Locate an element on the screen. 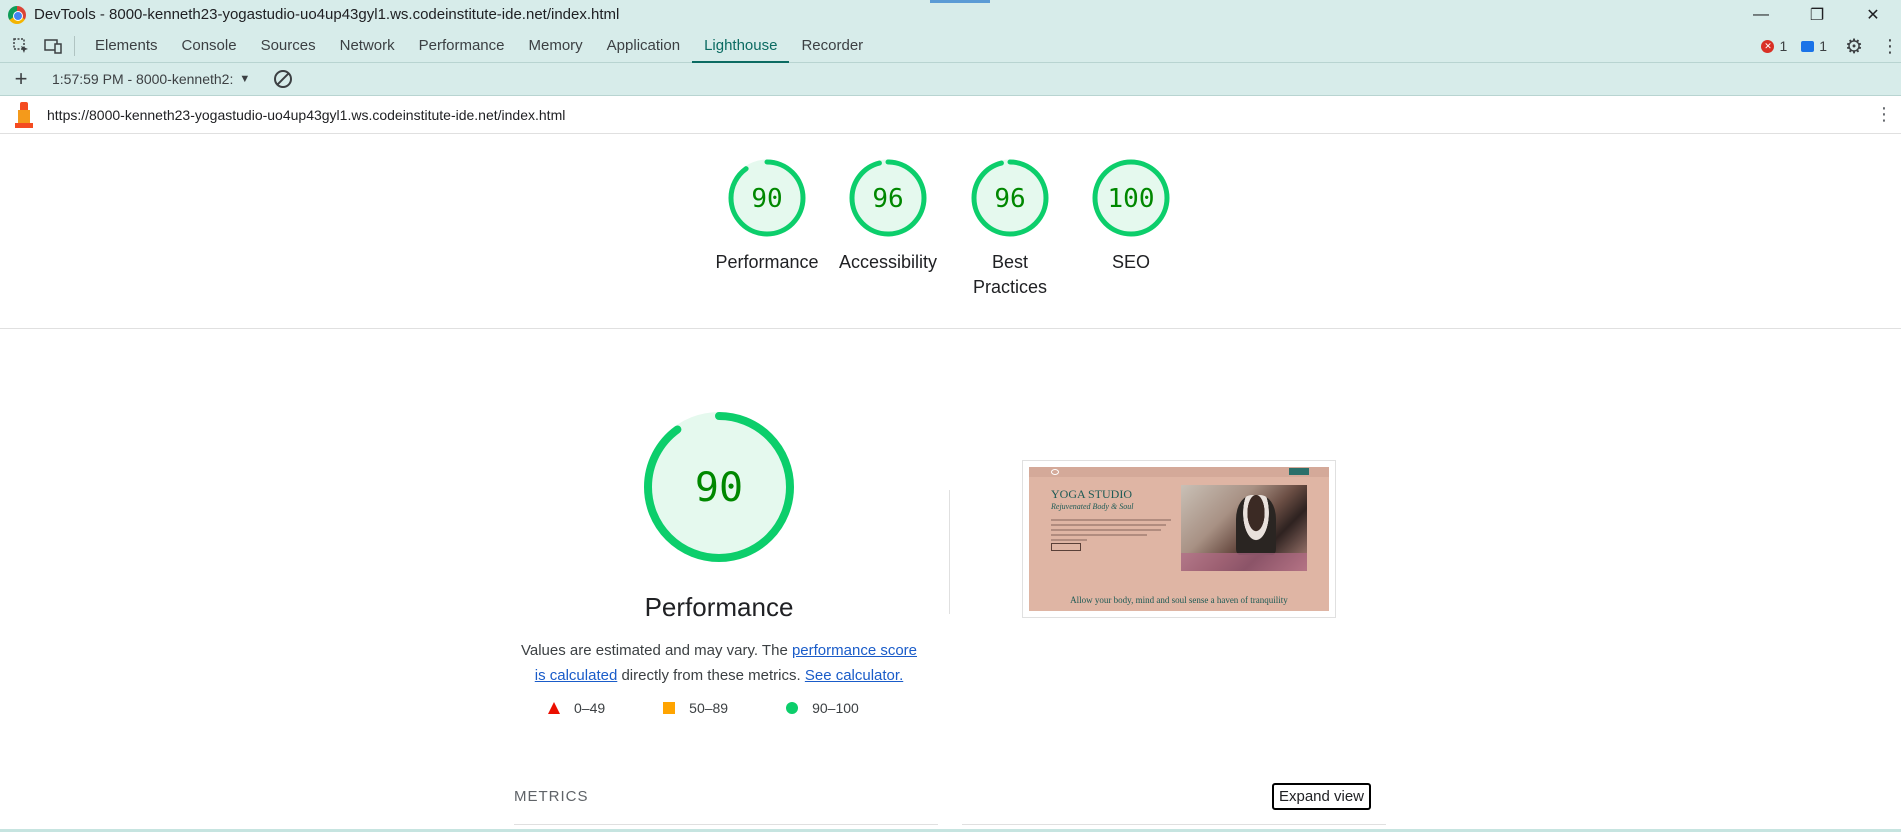 The height and width of the screenshot is (832, 1901). gauge-seo-ring: 100 is located at coordinates (1131, 198).